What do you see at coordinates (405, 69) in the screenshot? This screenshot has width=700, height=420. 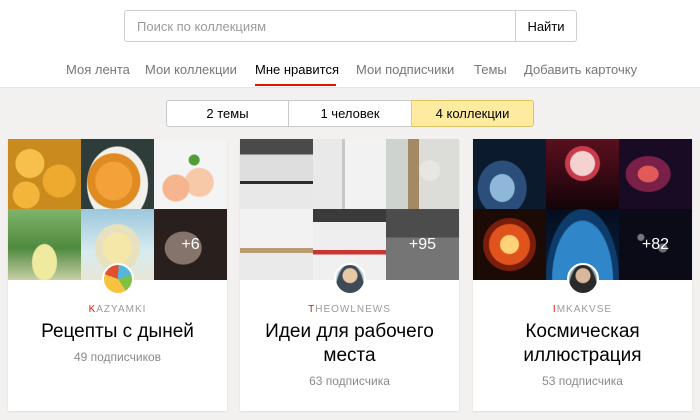 I see `tab-my-subscribers: Мои подписчики` at bounding box center [405, 69].